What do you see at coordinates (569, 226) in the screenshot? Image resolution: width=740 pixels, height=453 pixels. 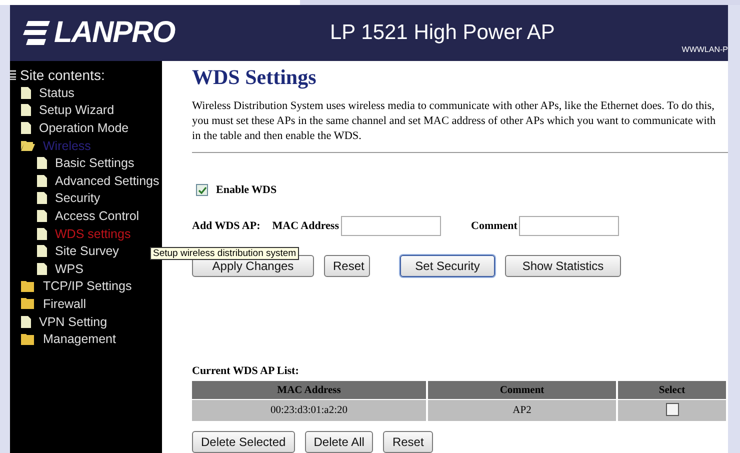 I see `comment-field` at bounding box center [569, 226].